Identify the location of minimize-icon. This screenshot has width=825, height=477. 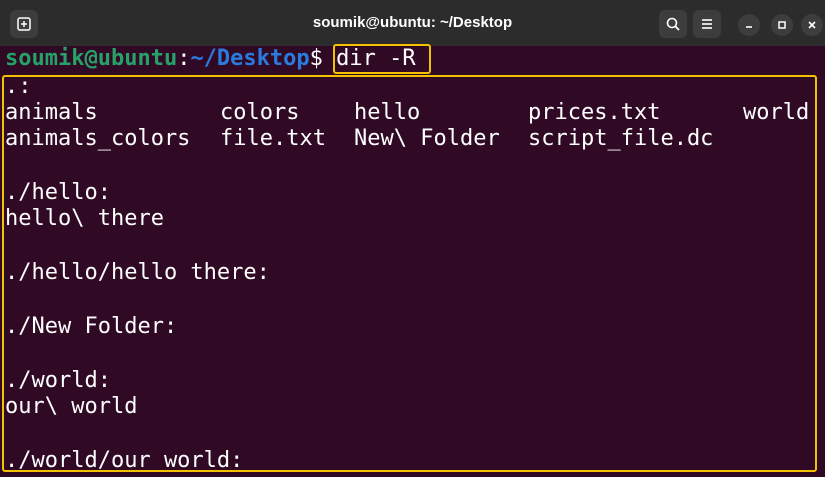
(749, 27).